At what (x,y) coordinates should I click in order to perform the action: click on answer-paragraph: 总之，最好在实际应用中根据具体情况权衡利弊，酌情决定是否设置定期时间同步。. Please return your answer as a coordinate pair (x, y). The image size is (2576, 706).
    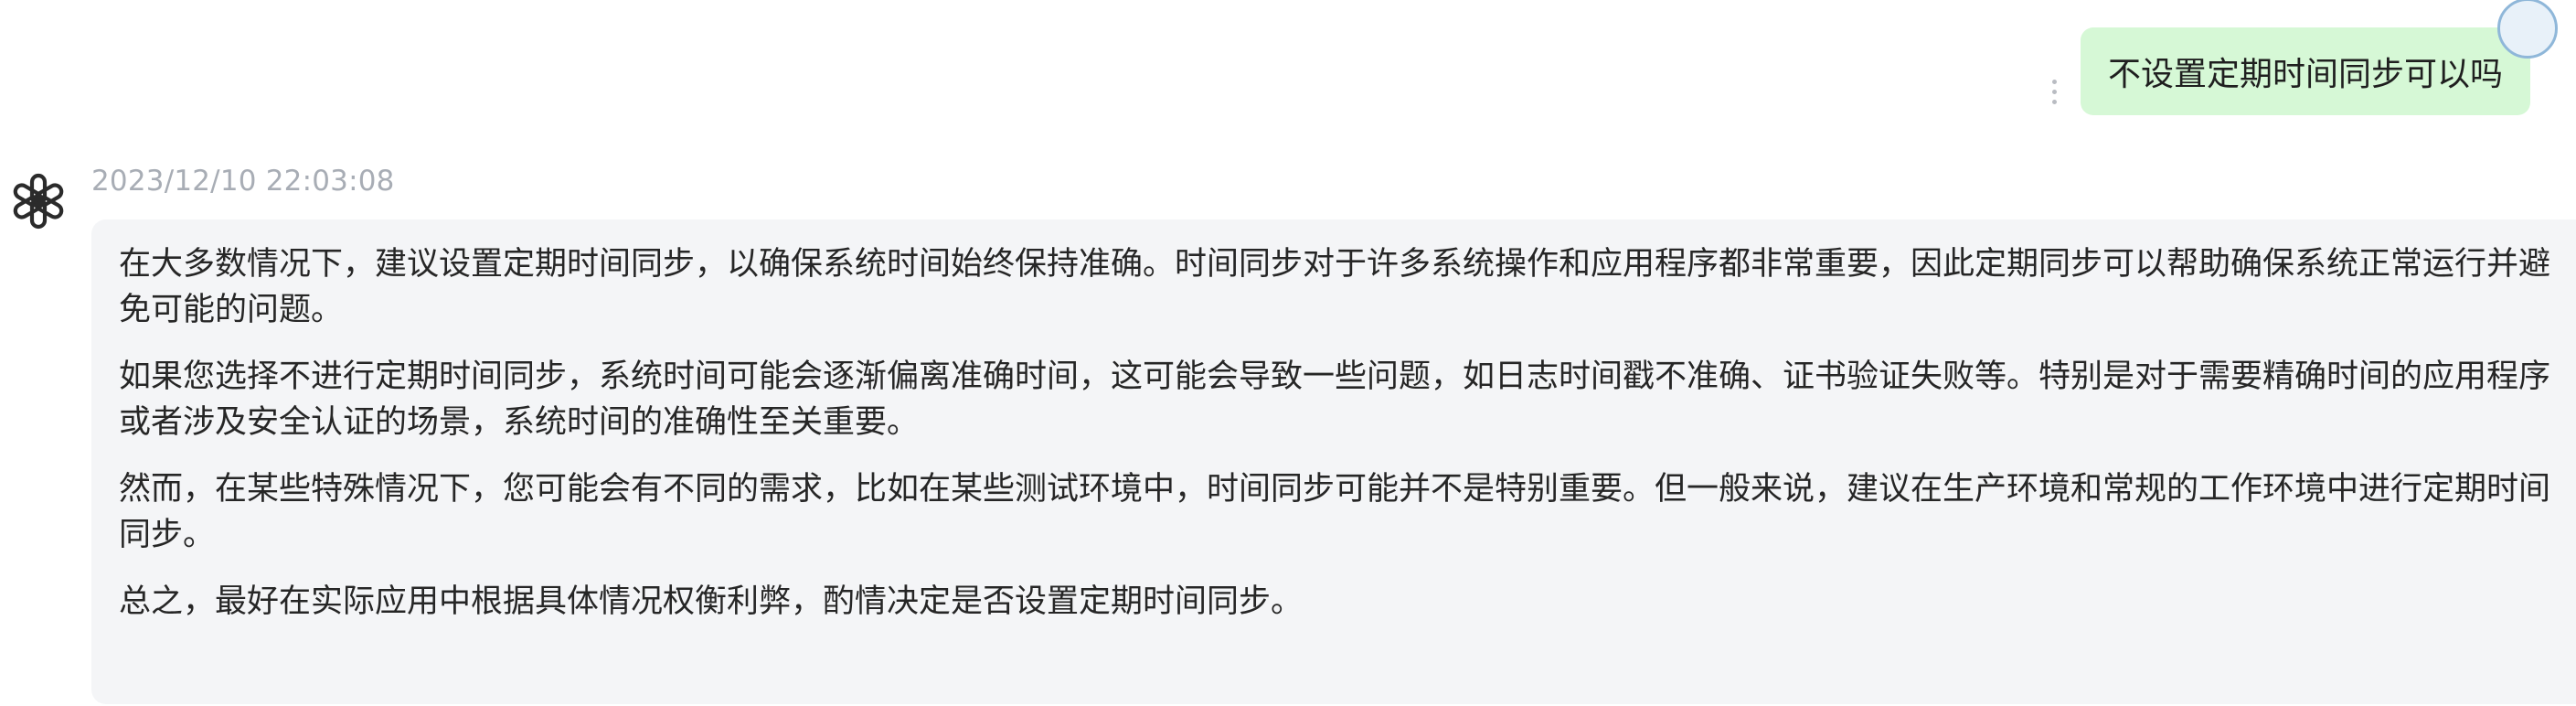
    Looking at the image, I should click on (711, 602).